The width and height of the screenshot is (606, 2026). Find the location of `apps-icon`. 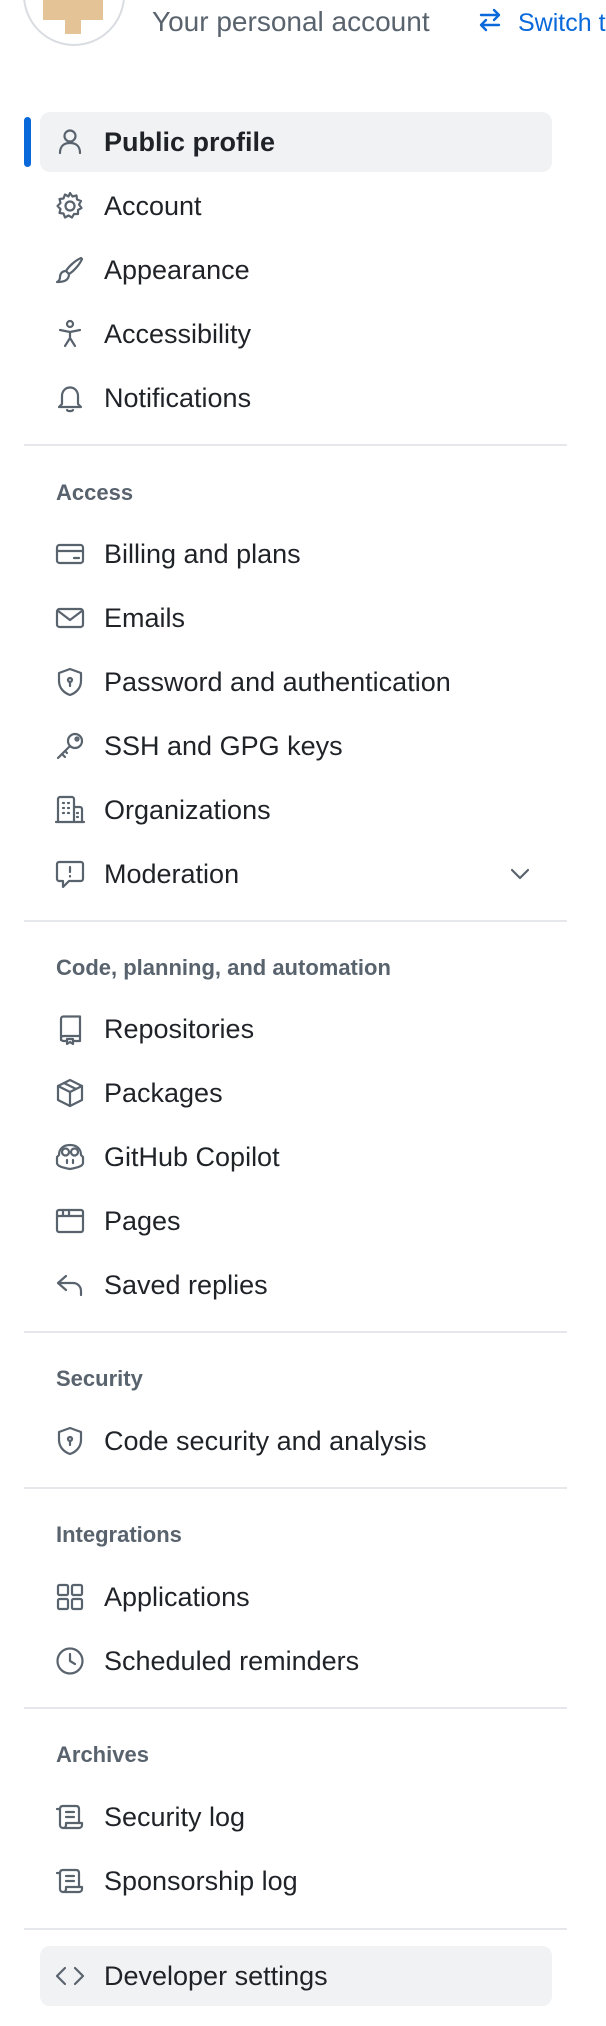

apps-icon is located at coordinates (70, 1597).